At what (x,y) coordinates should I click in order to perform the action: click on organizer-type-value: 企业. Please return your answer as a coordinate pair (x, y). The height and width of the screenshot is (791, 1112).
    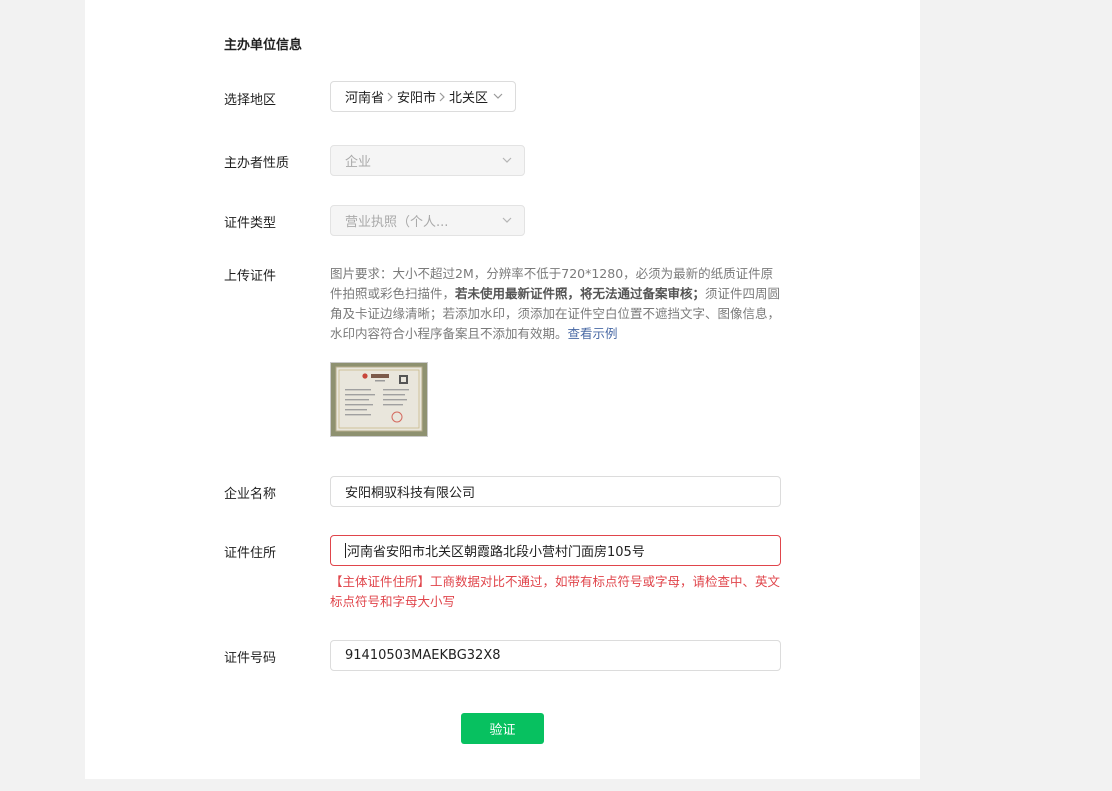
    Looking at the image, I should click on (358, 162).